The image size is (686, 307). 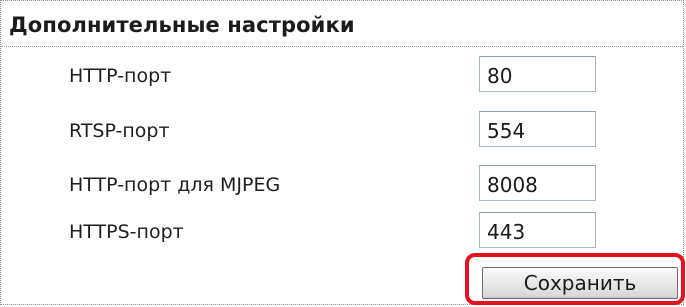 I want to click on https-port-label: HTTPS-порт, so click(x=126, y=232).